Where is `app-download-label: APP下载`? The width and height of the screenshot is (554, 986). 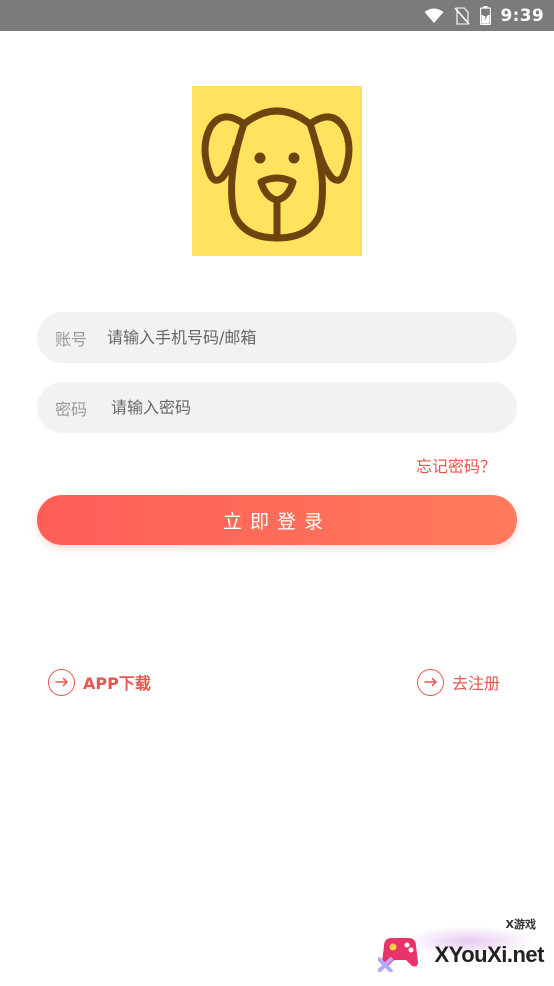
app-download-label: APP下载 is located at coordinates (117, 683).